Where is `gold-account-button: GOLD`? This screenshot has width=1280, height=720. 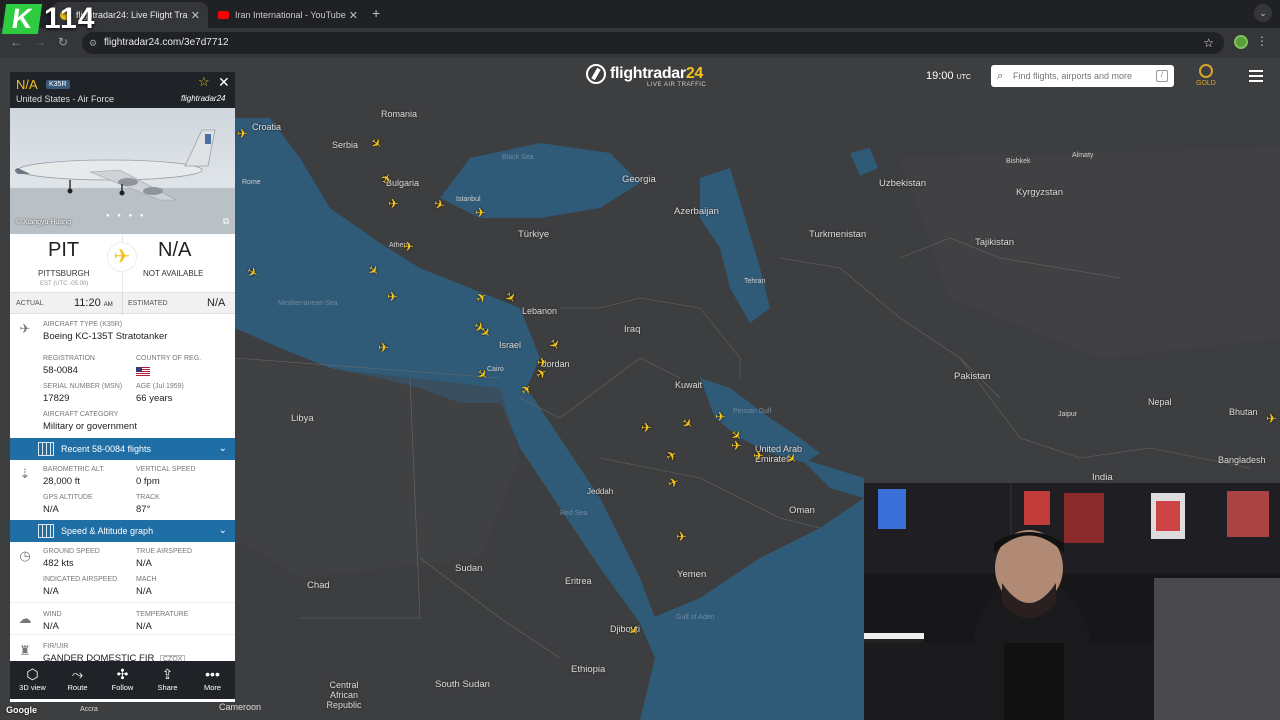 gold-account-button: GOLD is located at coordinates (1206, 75).